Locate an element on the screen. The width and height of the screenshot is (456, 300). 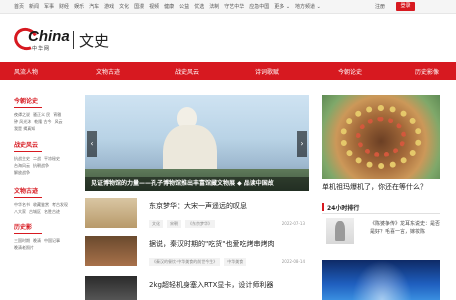
sidebar-link: 名胜古迹 is located at coordinates (52, 211).